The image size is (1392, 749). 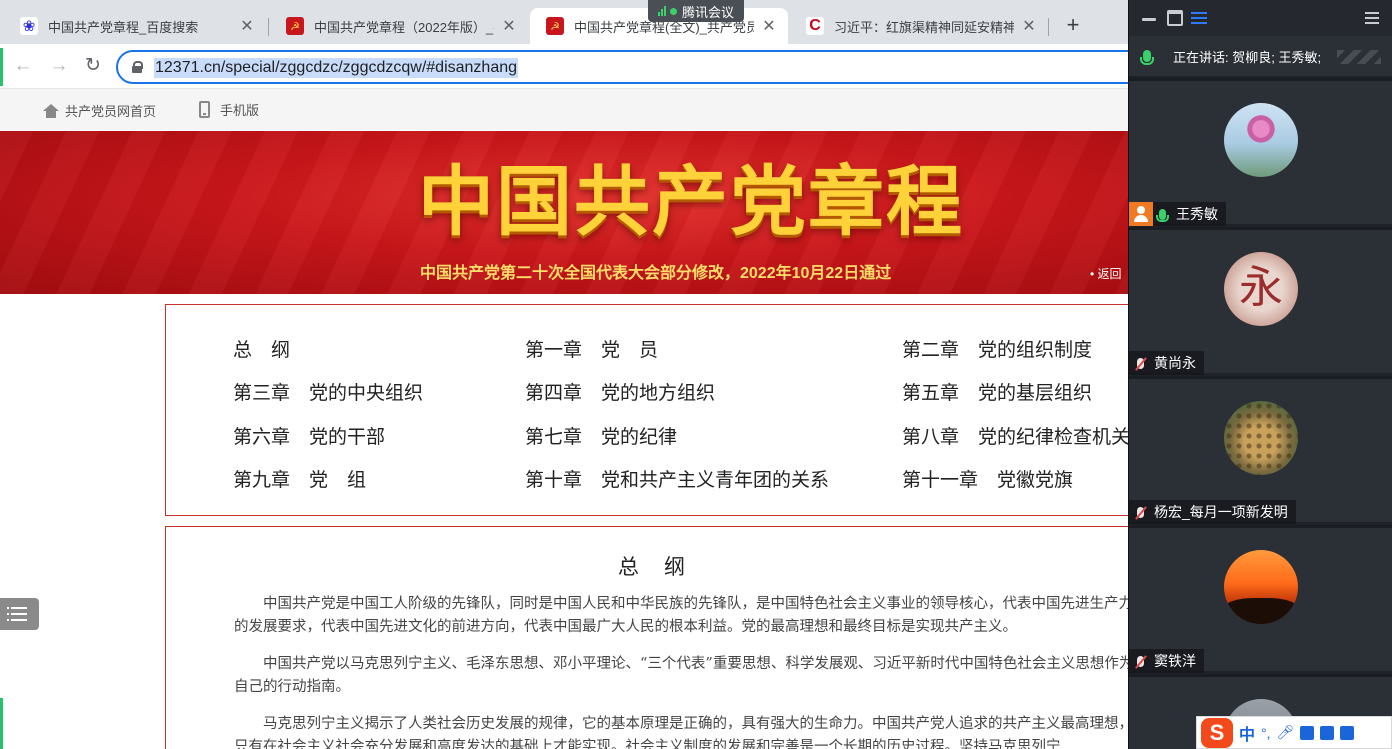 I want to click on participant-name: 窦铁洋, so click(x=1175, y=661).